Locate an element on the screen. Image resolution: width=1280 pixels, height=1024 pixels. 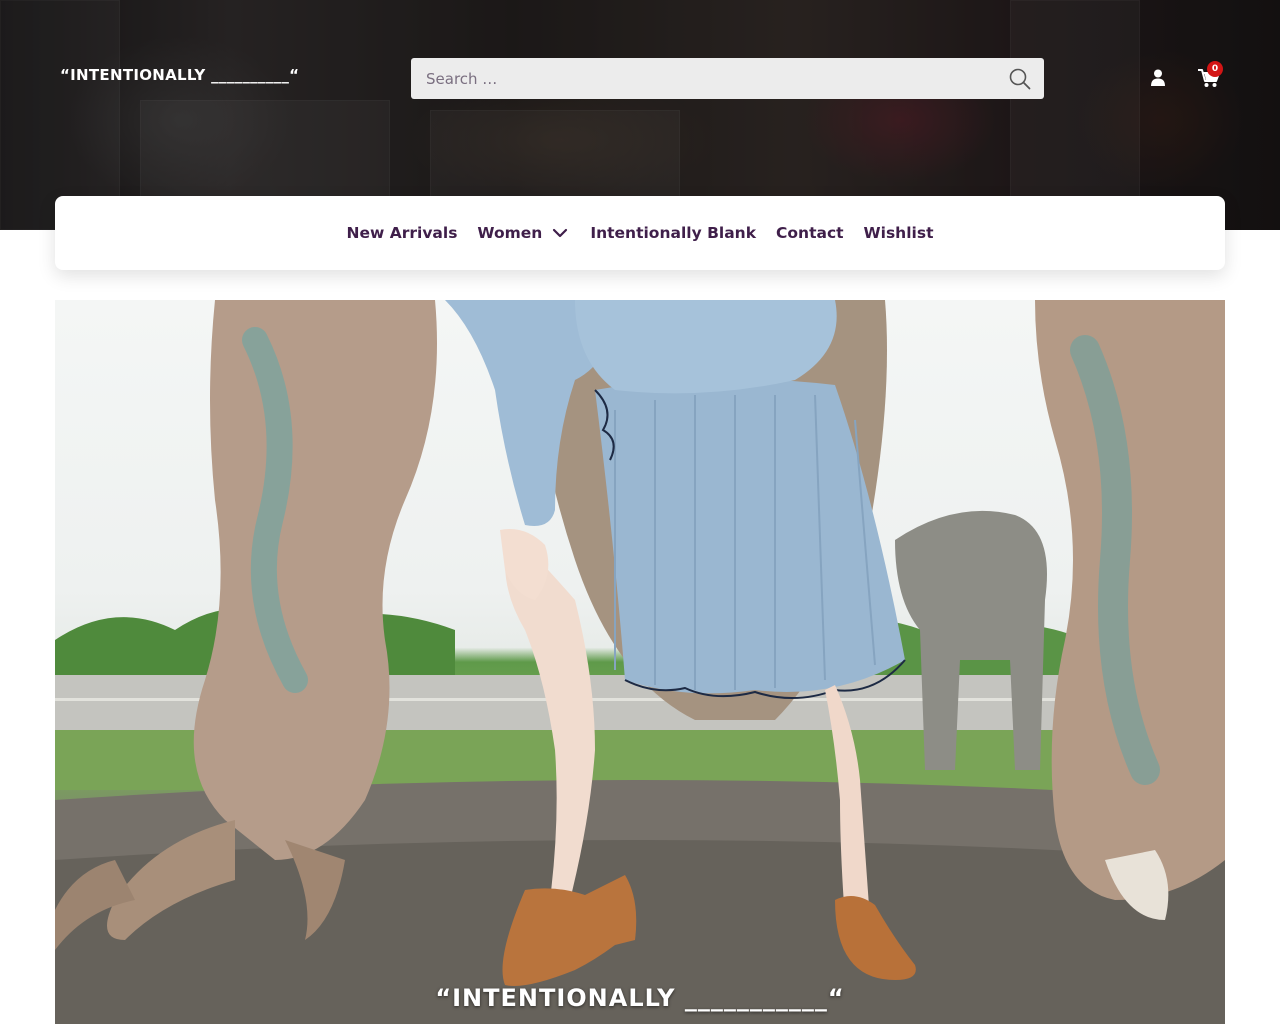
cart-count-badge: 0 is located at coordinates (1215, 69).